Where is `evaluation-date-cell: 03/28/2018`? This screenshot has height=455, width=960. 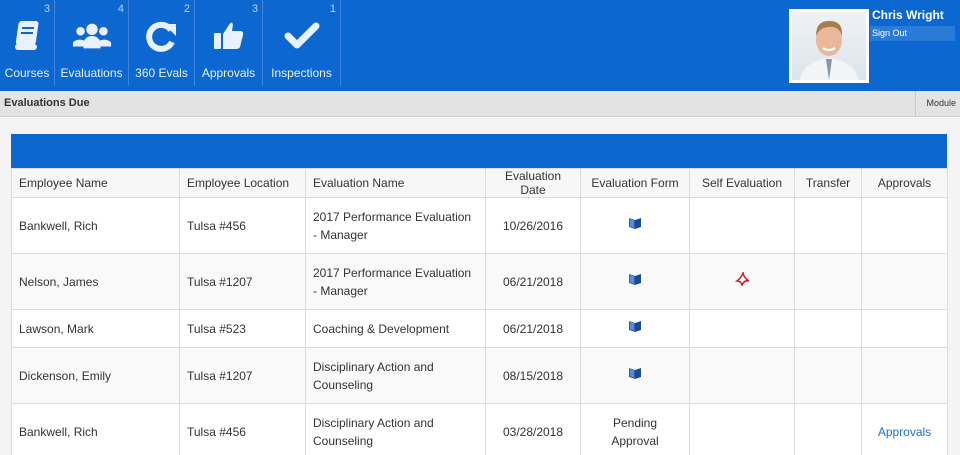 evaluation-date-cell: 03/28/2018 is located at coordinates (533, 429).